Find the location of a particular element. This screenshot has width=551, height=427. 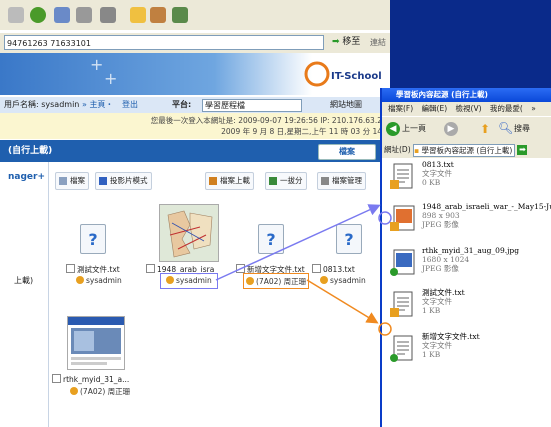

highlight-circle-blue is located at coordinates (385, 218).